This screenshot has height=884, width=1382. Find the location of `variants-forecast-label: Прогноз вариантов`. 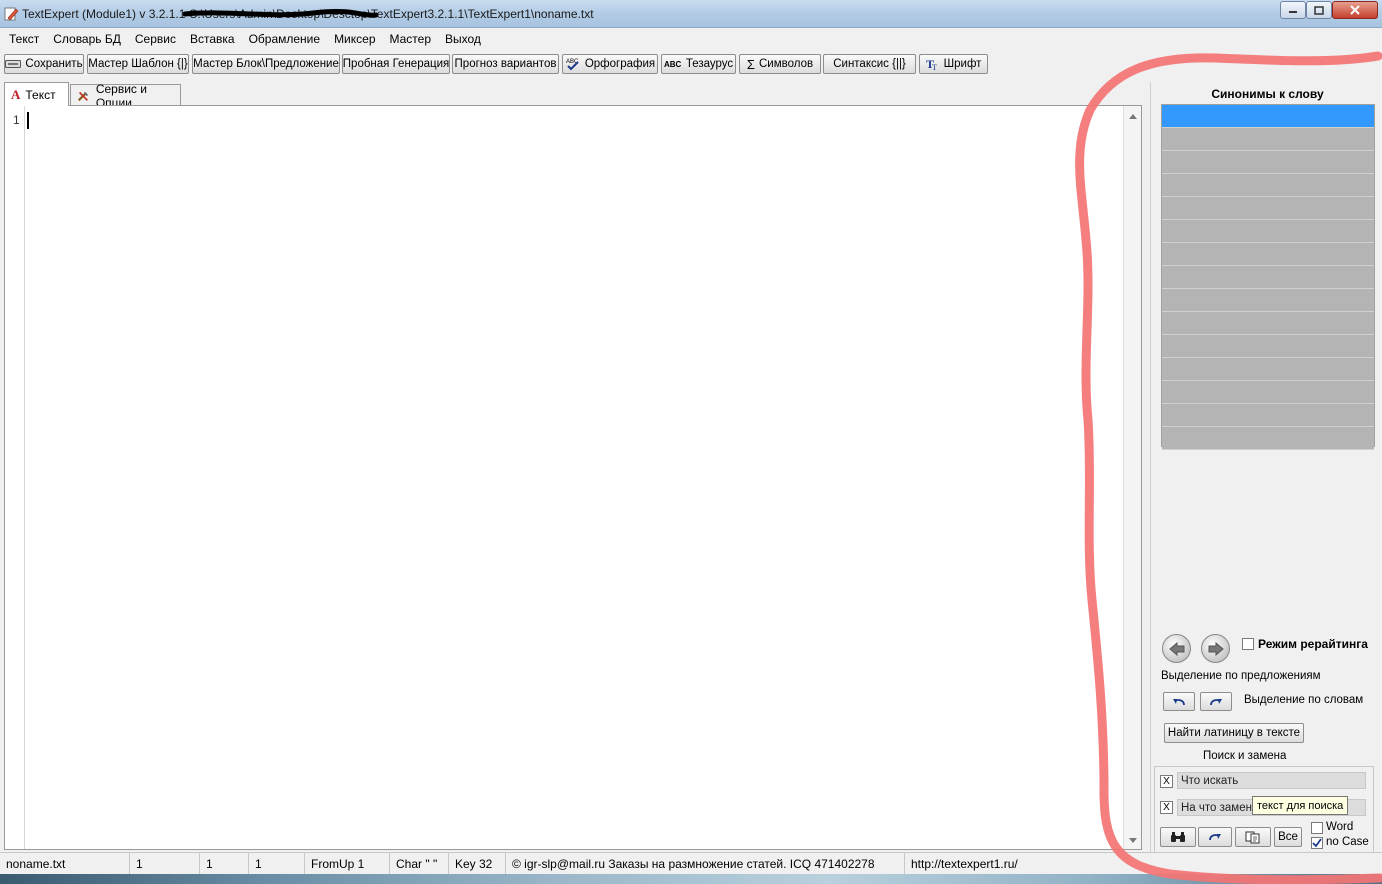

variants-forecast-label: Прогноз вариантов is located at coordinates (505, 64).